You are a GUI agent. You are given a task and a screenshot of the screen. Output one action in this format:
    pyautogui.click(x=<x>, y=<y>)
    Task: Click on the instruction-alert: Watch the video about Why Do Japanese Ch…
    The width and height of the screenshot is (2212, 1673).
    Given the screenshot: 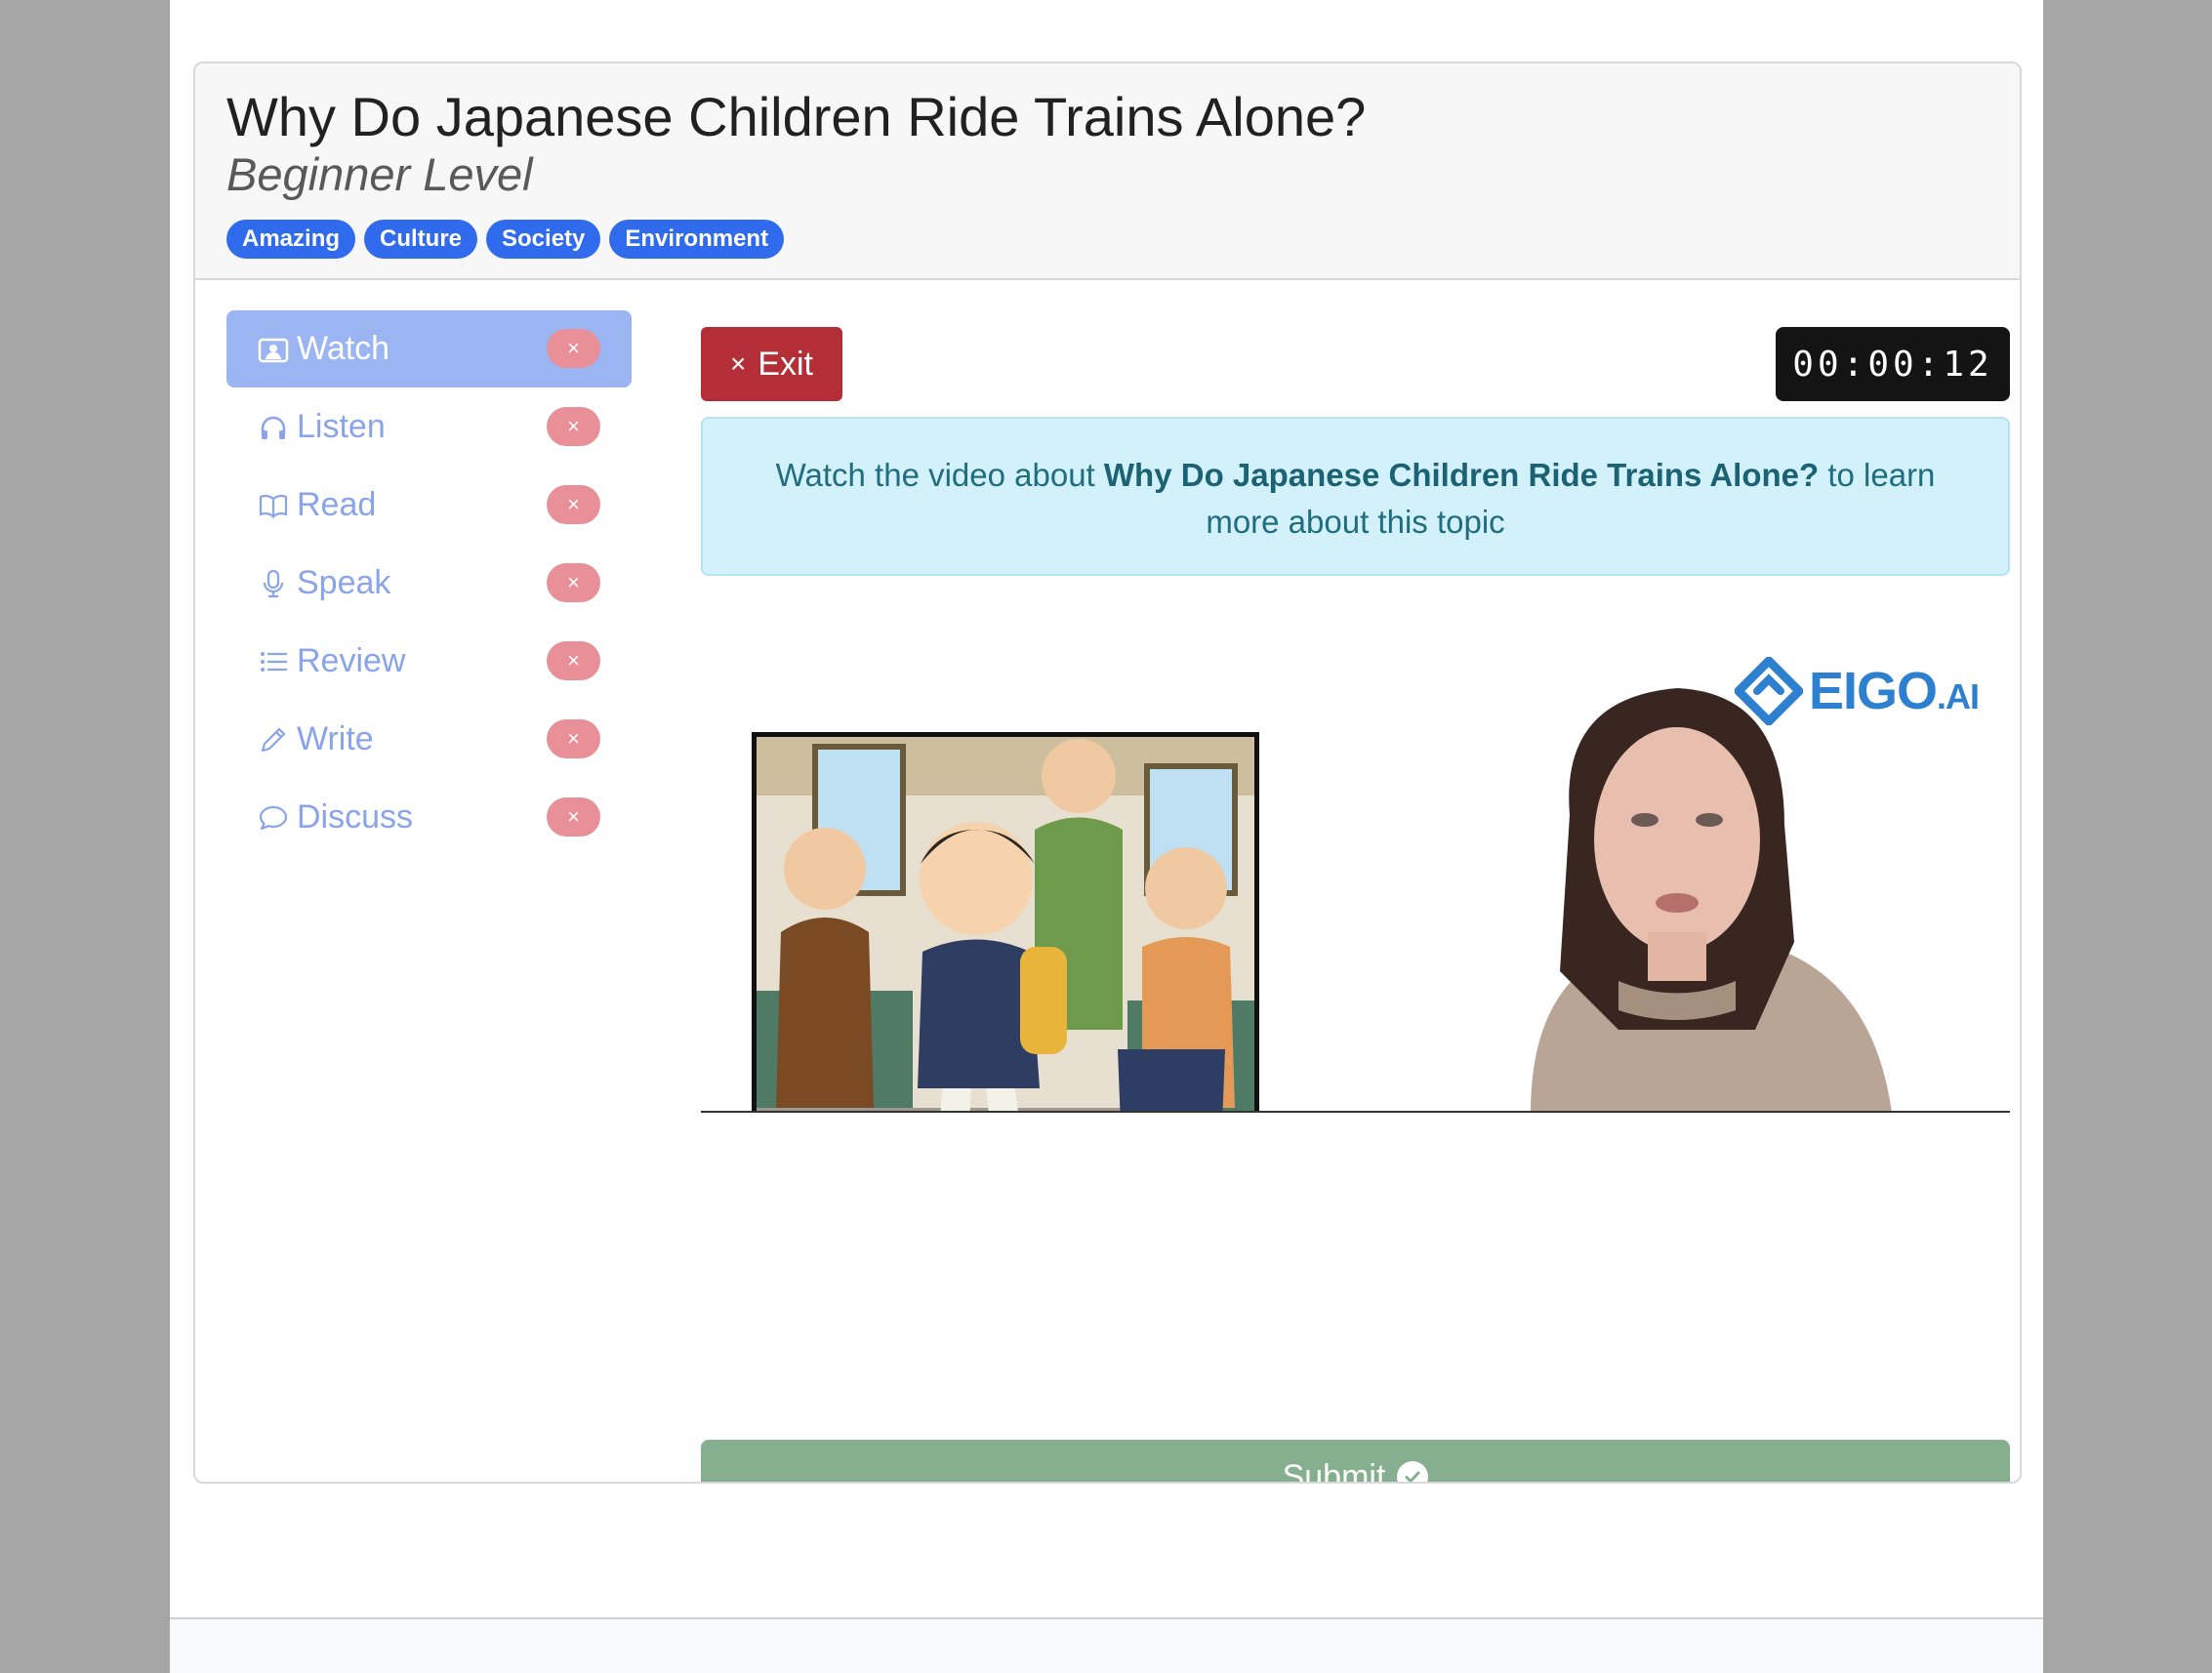 What is the action you would take?
    pyautogui.click(x=1355, y=496)
    